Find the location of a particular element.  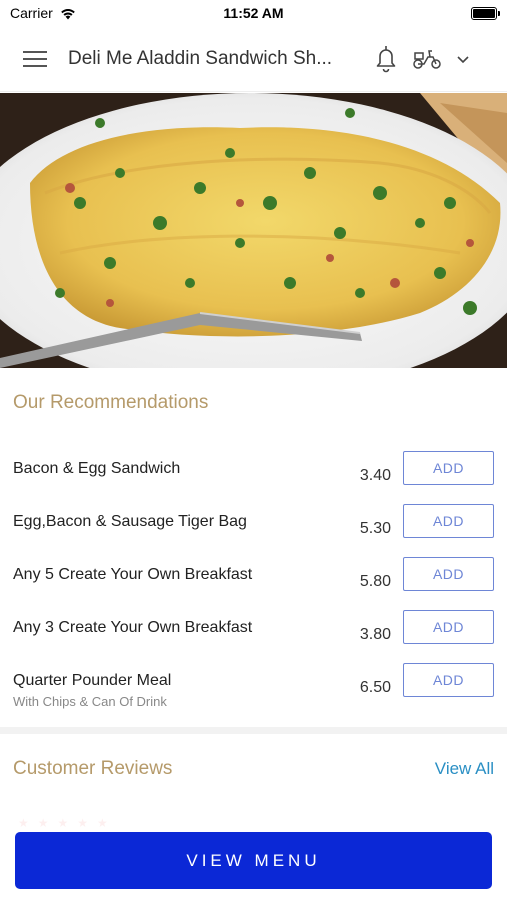

rec-item-price: 3.40 is located at coordinates (375, 475).